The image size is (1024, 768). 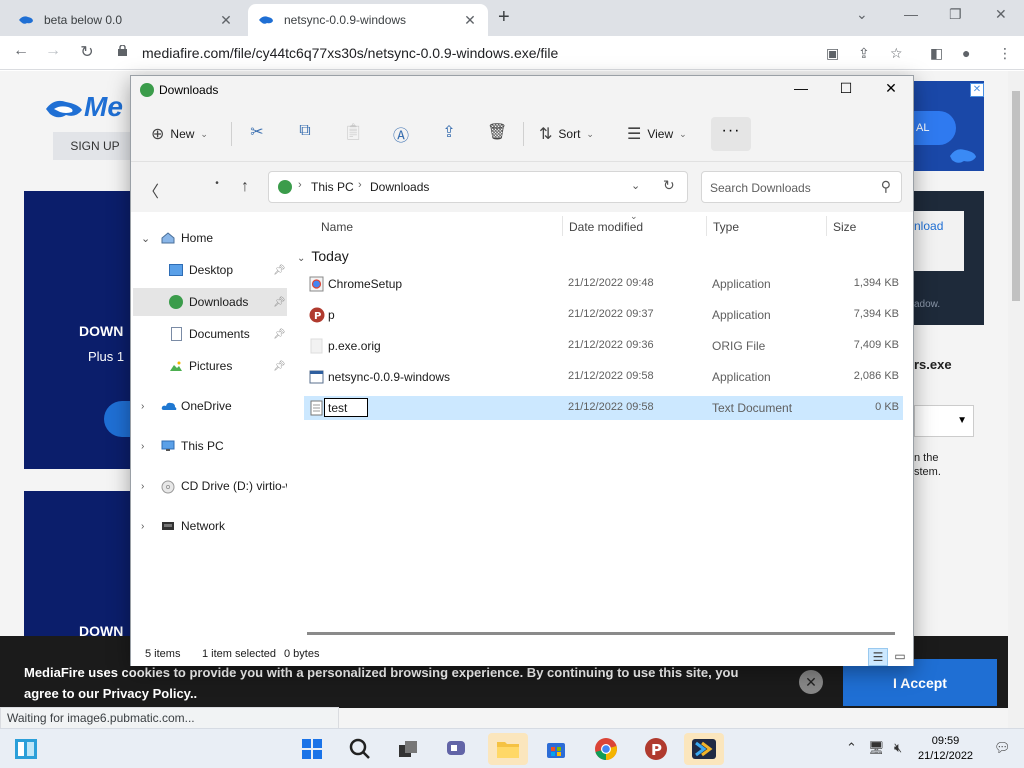 I want to click on rename-input: test, so click(x=346, y=407).